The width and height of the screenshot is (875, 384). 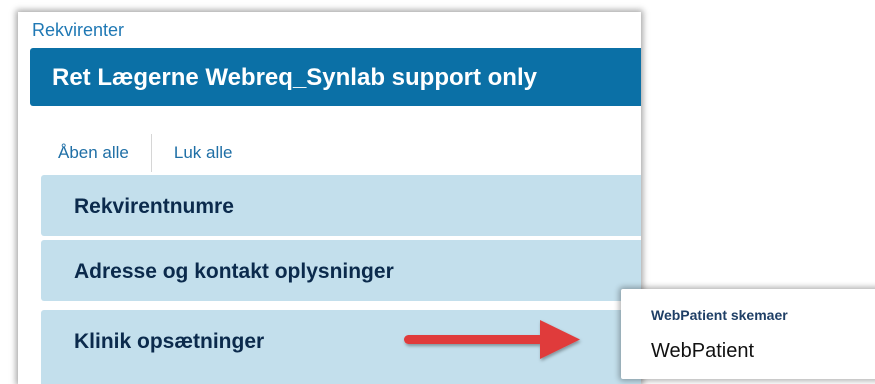 What do you see at coordinates (492, 339) in the screenshot?
I see `arrow-right-icon` at bounding box center [492, 339].